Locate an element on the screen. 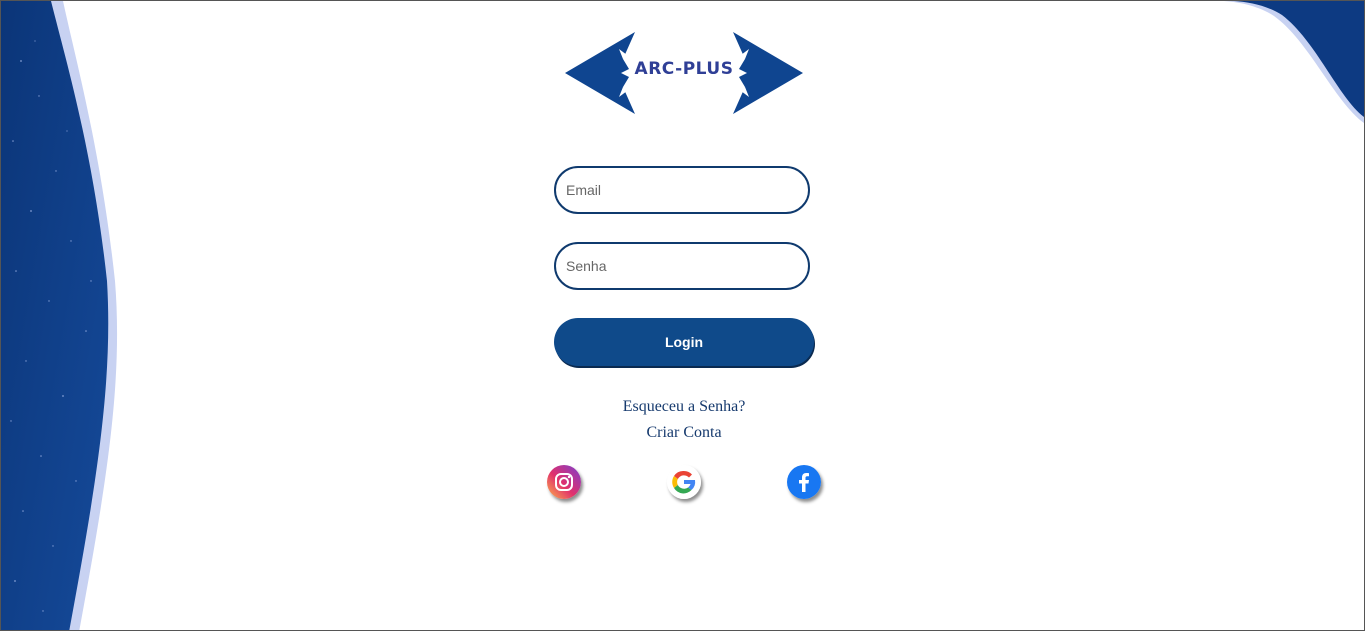 The width and height of the screenshot is (1365, 631). password-input is located at coordinates (682, 266).